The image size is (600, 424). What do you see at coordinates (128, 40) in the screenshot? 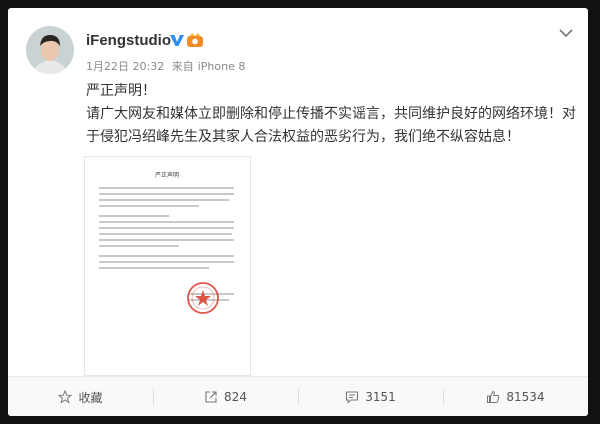
I see `username: iFengstudio` at bounding box center [128, 40].